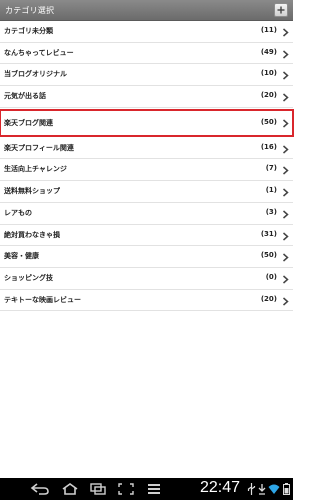  What do you see at coordinates (35, 74) in the screenshot?
I see `category-label: 当ブログオリジナル` at bounding box center [35, 74].